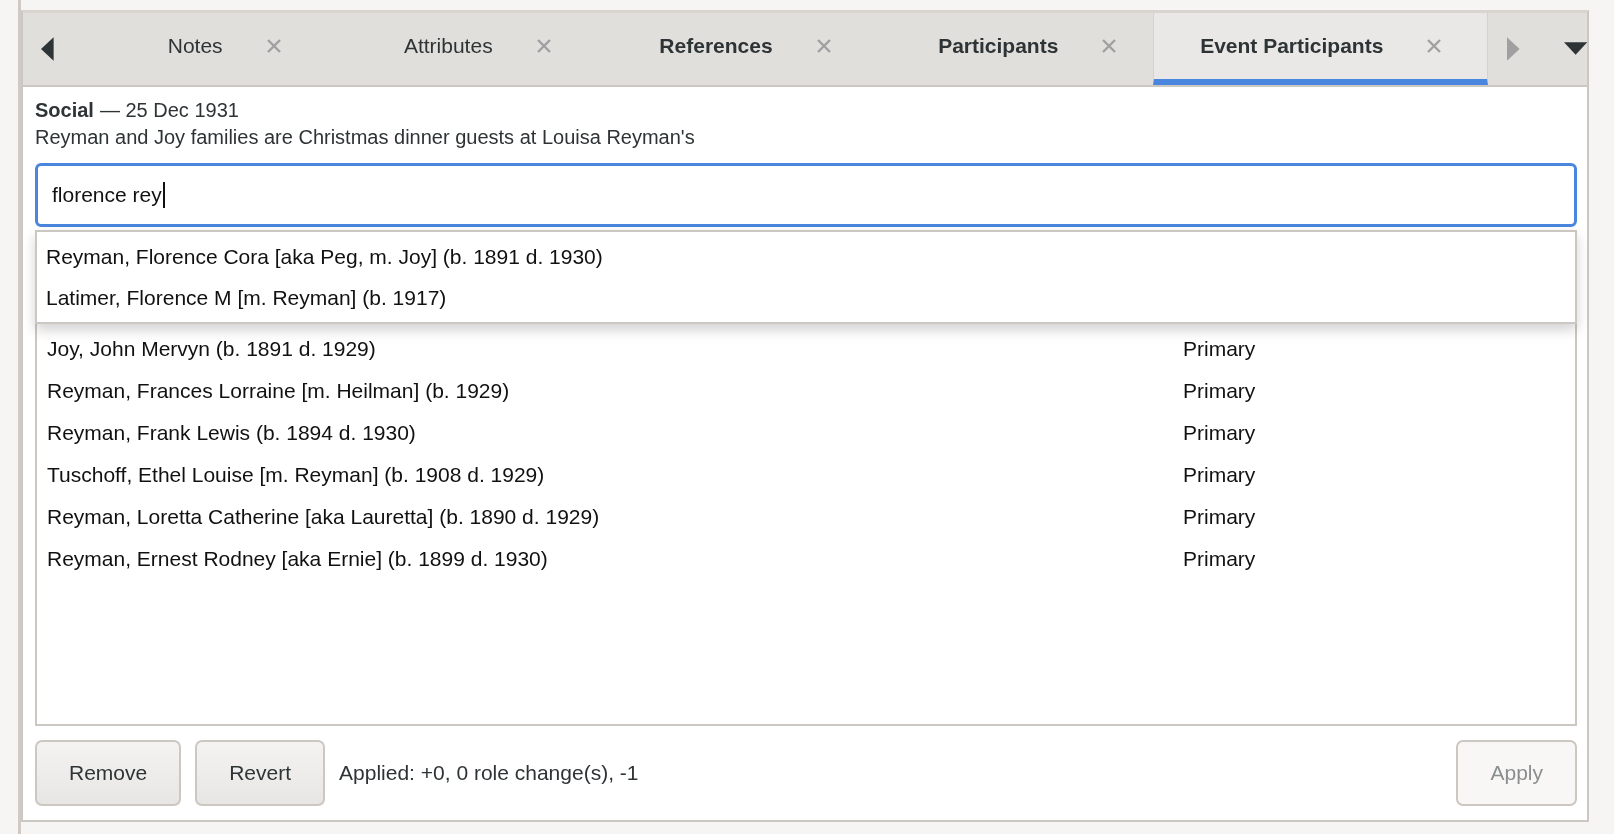 Image resolution: width=1614 pixels, height=834 pixels. Describe the element at coordinates (1321, 49) in the screenshot. I see `tab: Event Participants` at that location.